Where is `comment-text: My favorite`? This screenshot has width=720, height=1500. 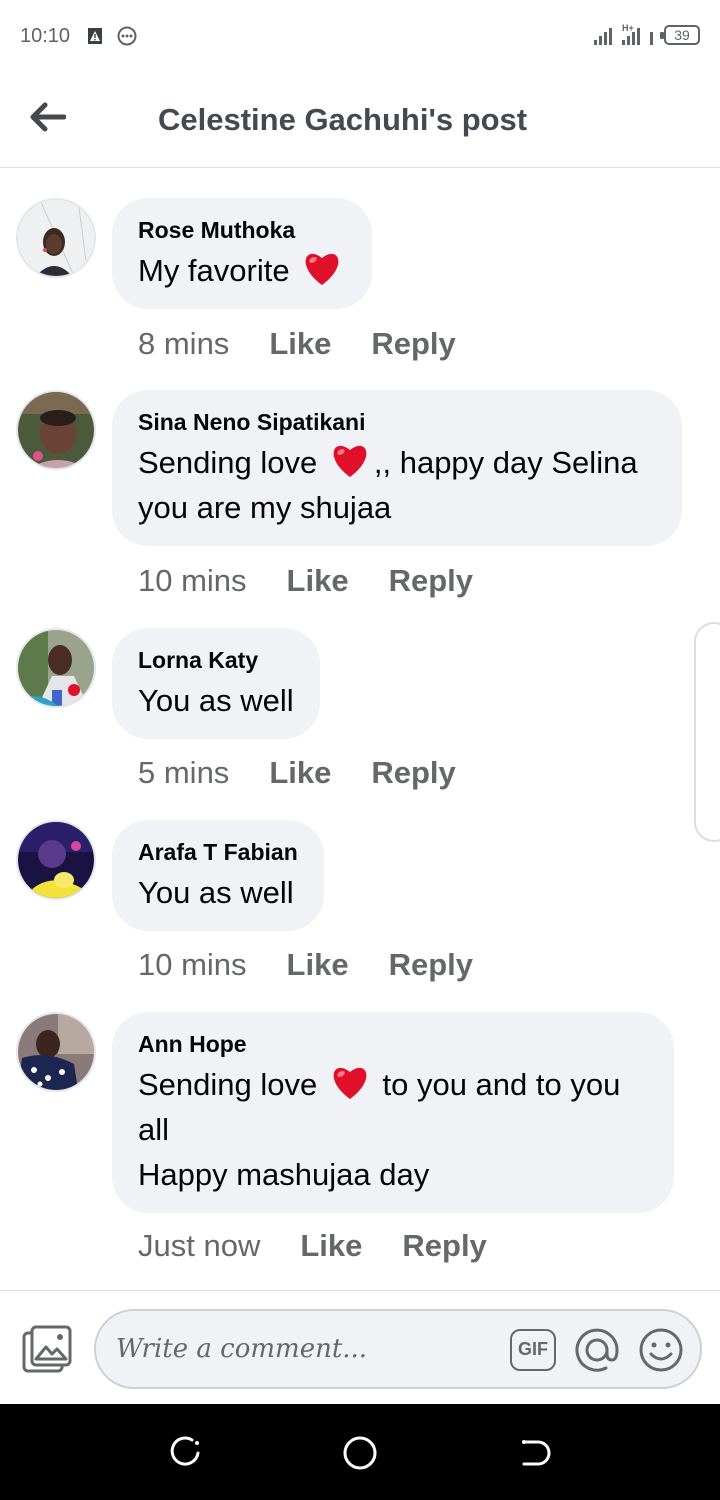 comment-text: My favorite is located at coordinates (242, 270).